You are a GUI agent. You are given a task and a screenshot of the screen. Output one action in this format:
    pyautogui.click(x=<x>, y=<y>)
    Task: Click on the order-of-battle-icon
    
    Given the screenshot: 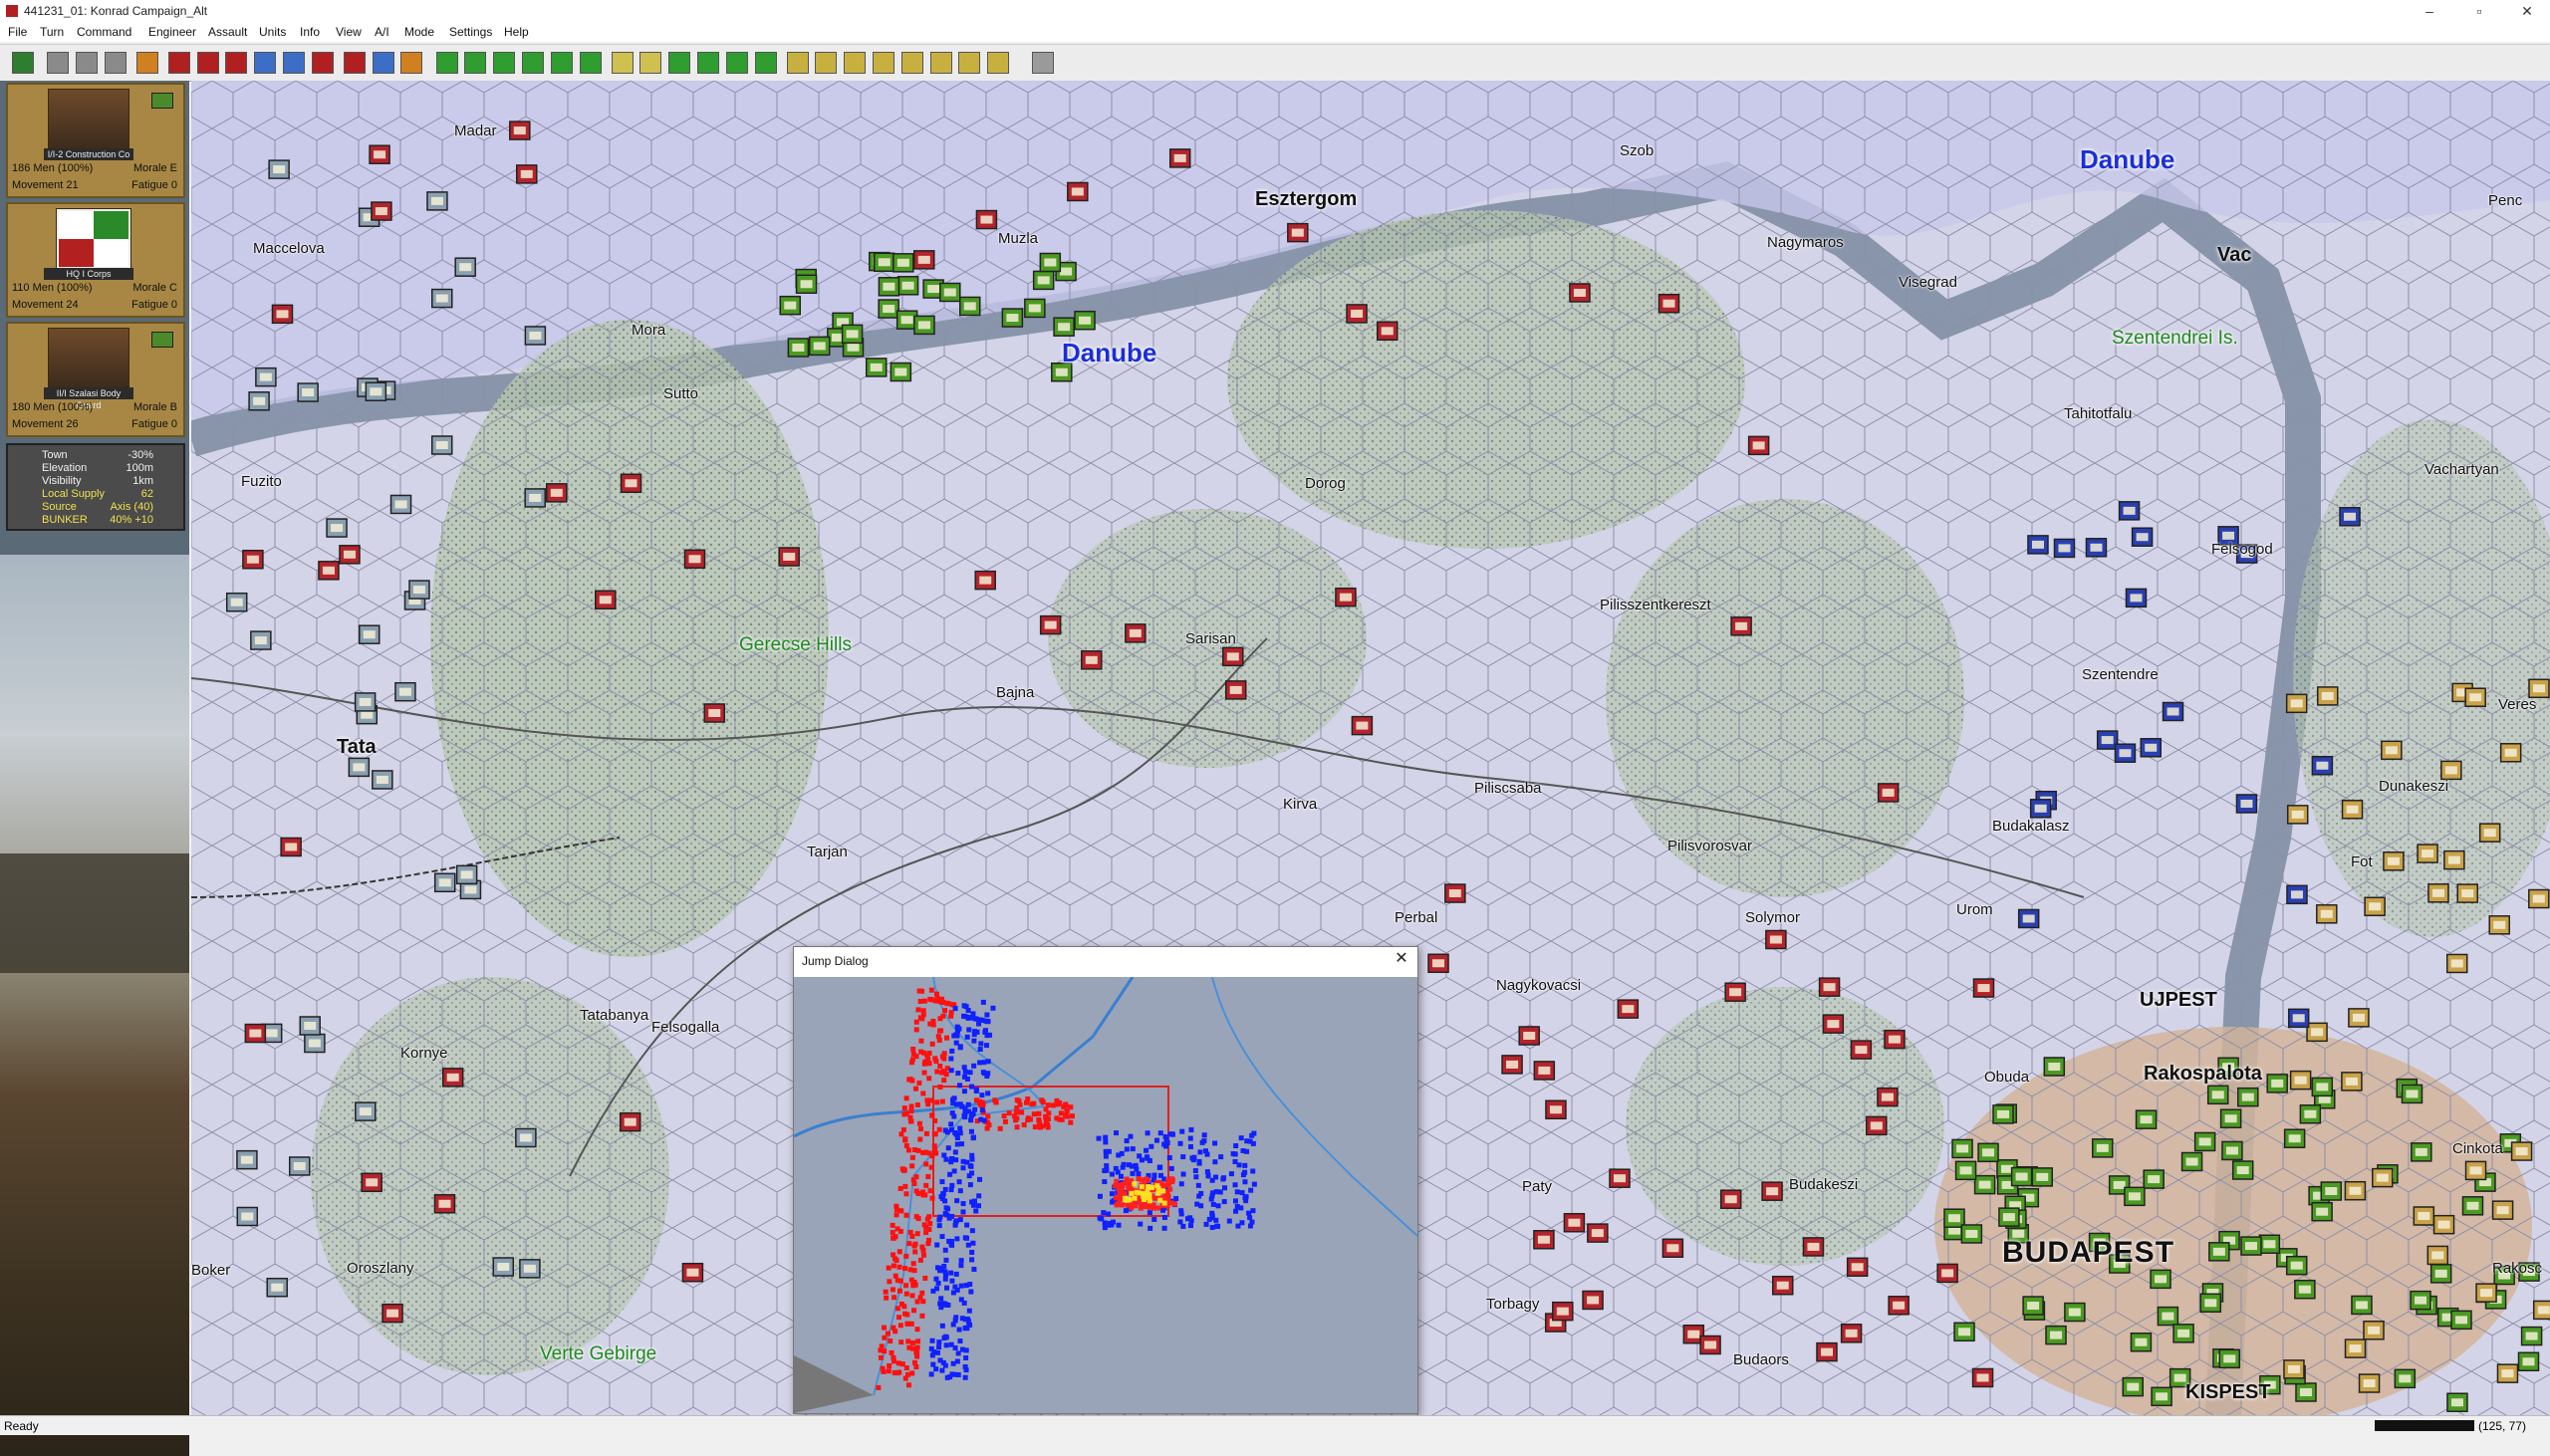 What is the action you would take?
    pyautogui.click(x=207, y=63)
    